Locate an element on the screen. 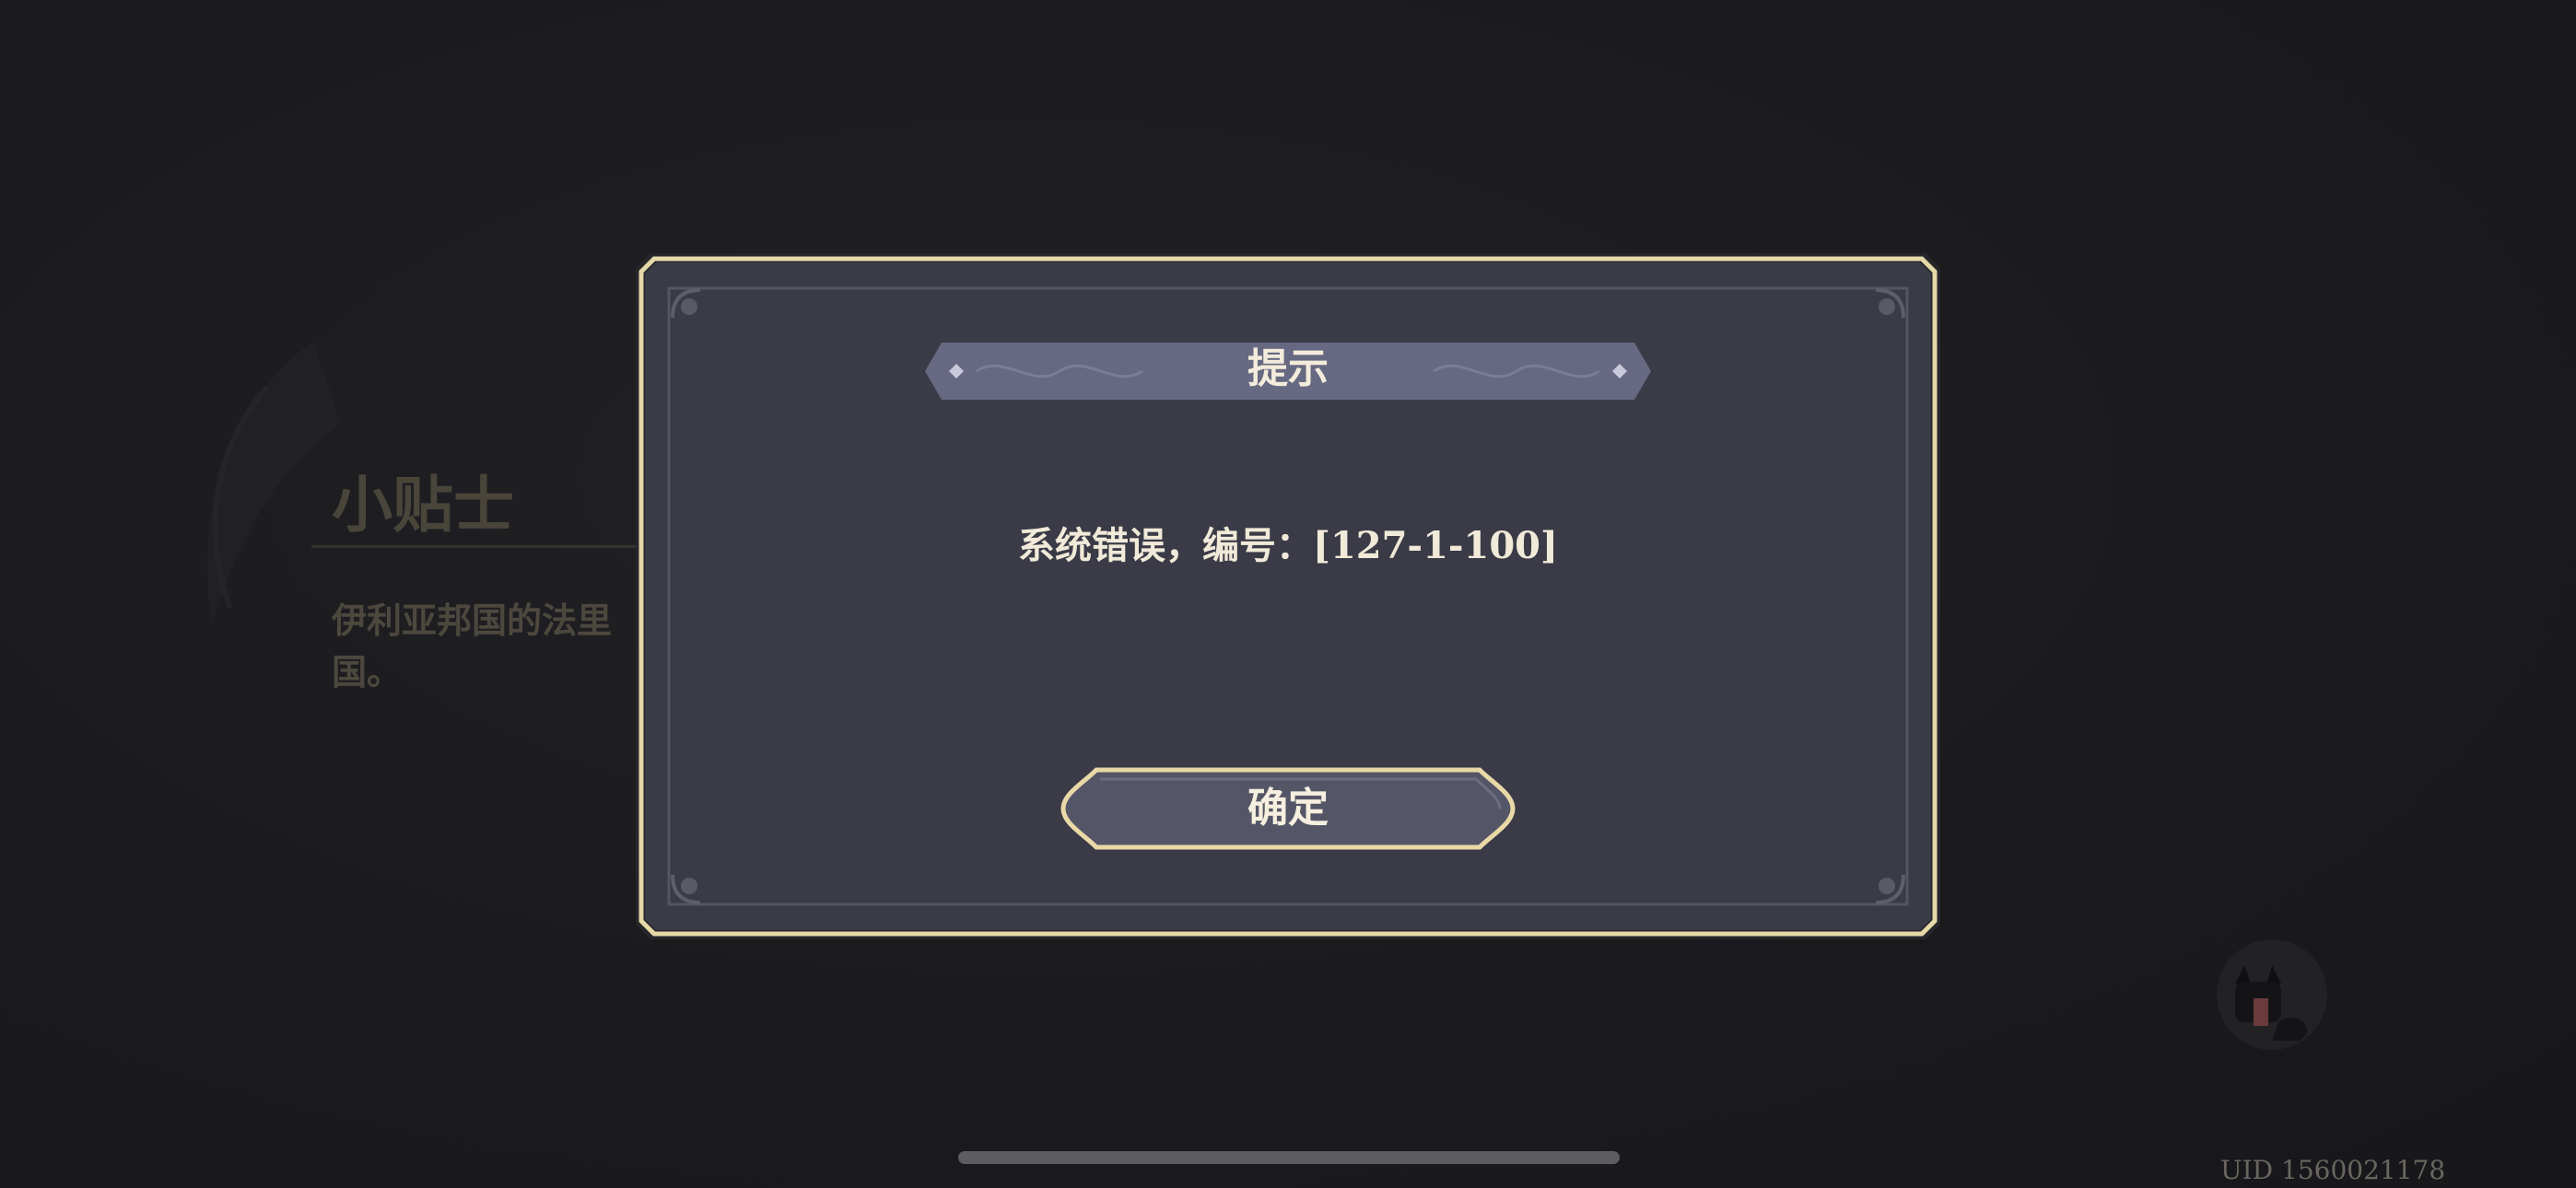 The width and height of the screenshot is (2576, 1188). error-message: 系统错误，编号：[127-1-100] is located at coordinates (1288, 545).